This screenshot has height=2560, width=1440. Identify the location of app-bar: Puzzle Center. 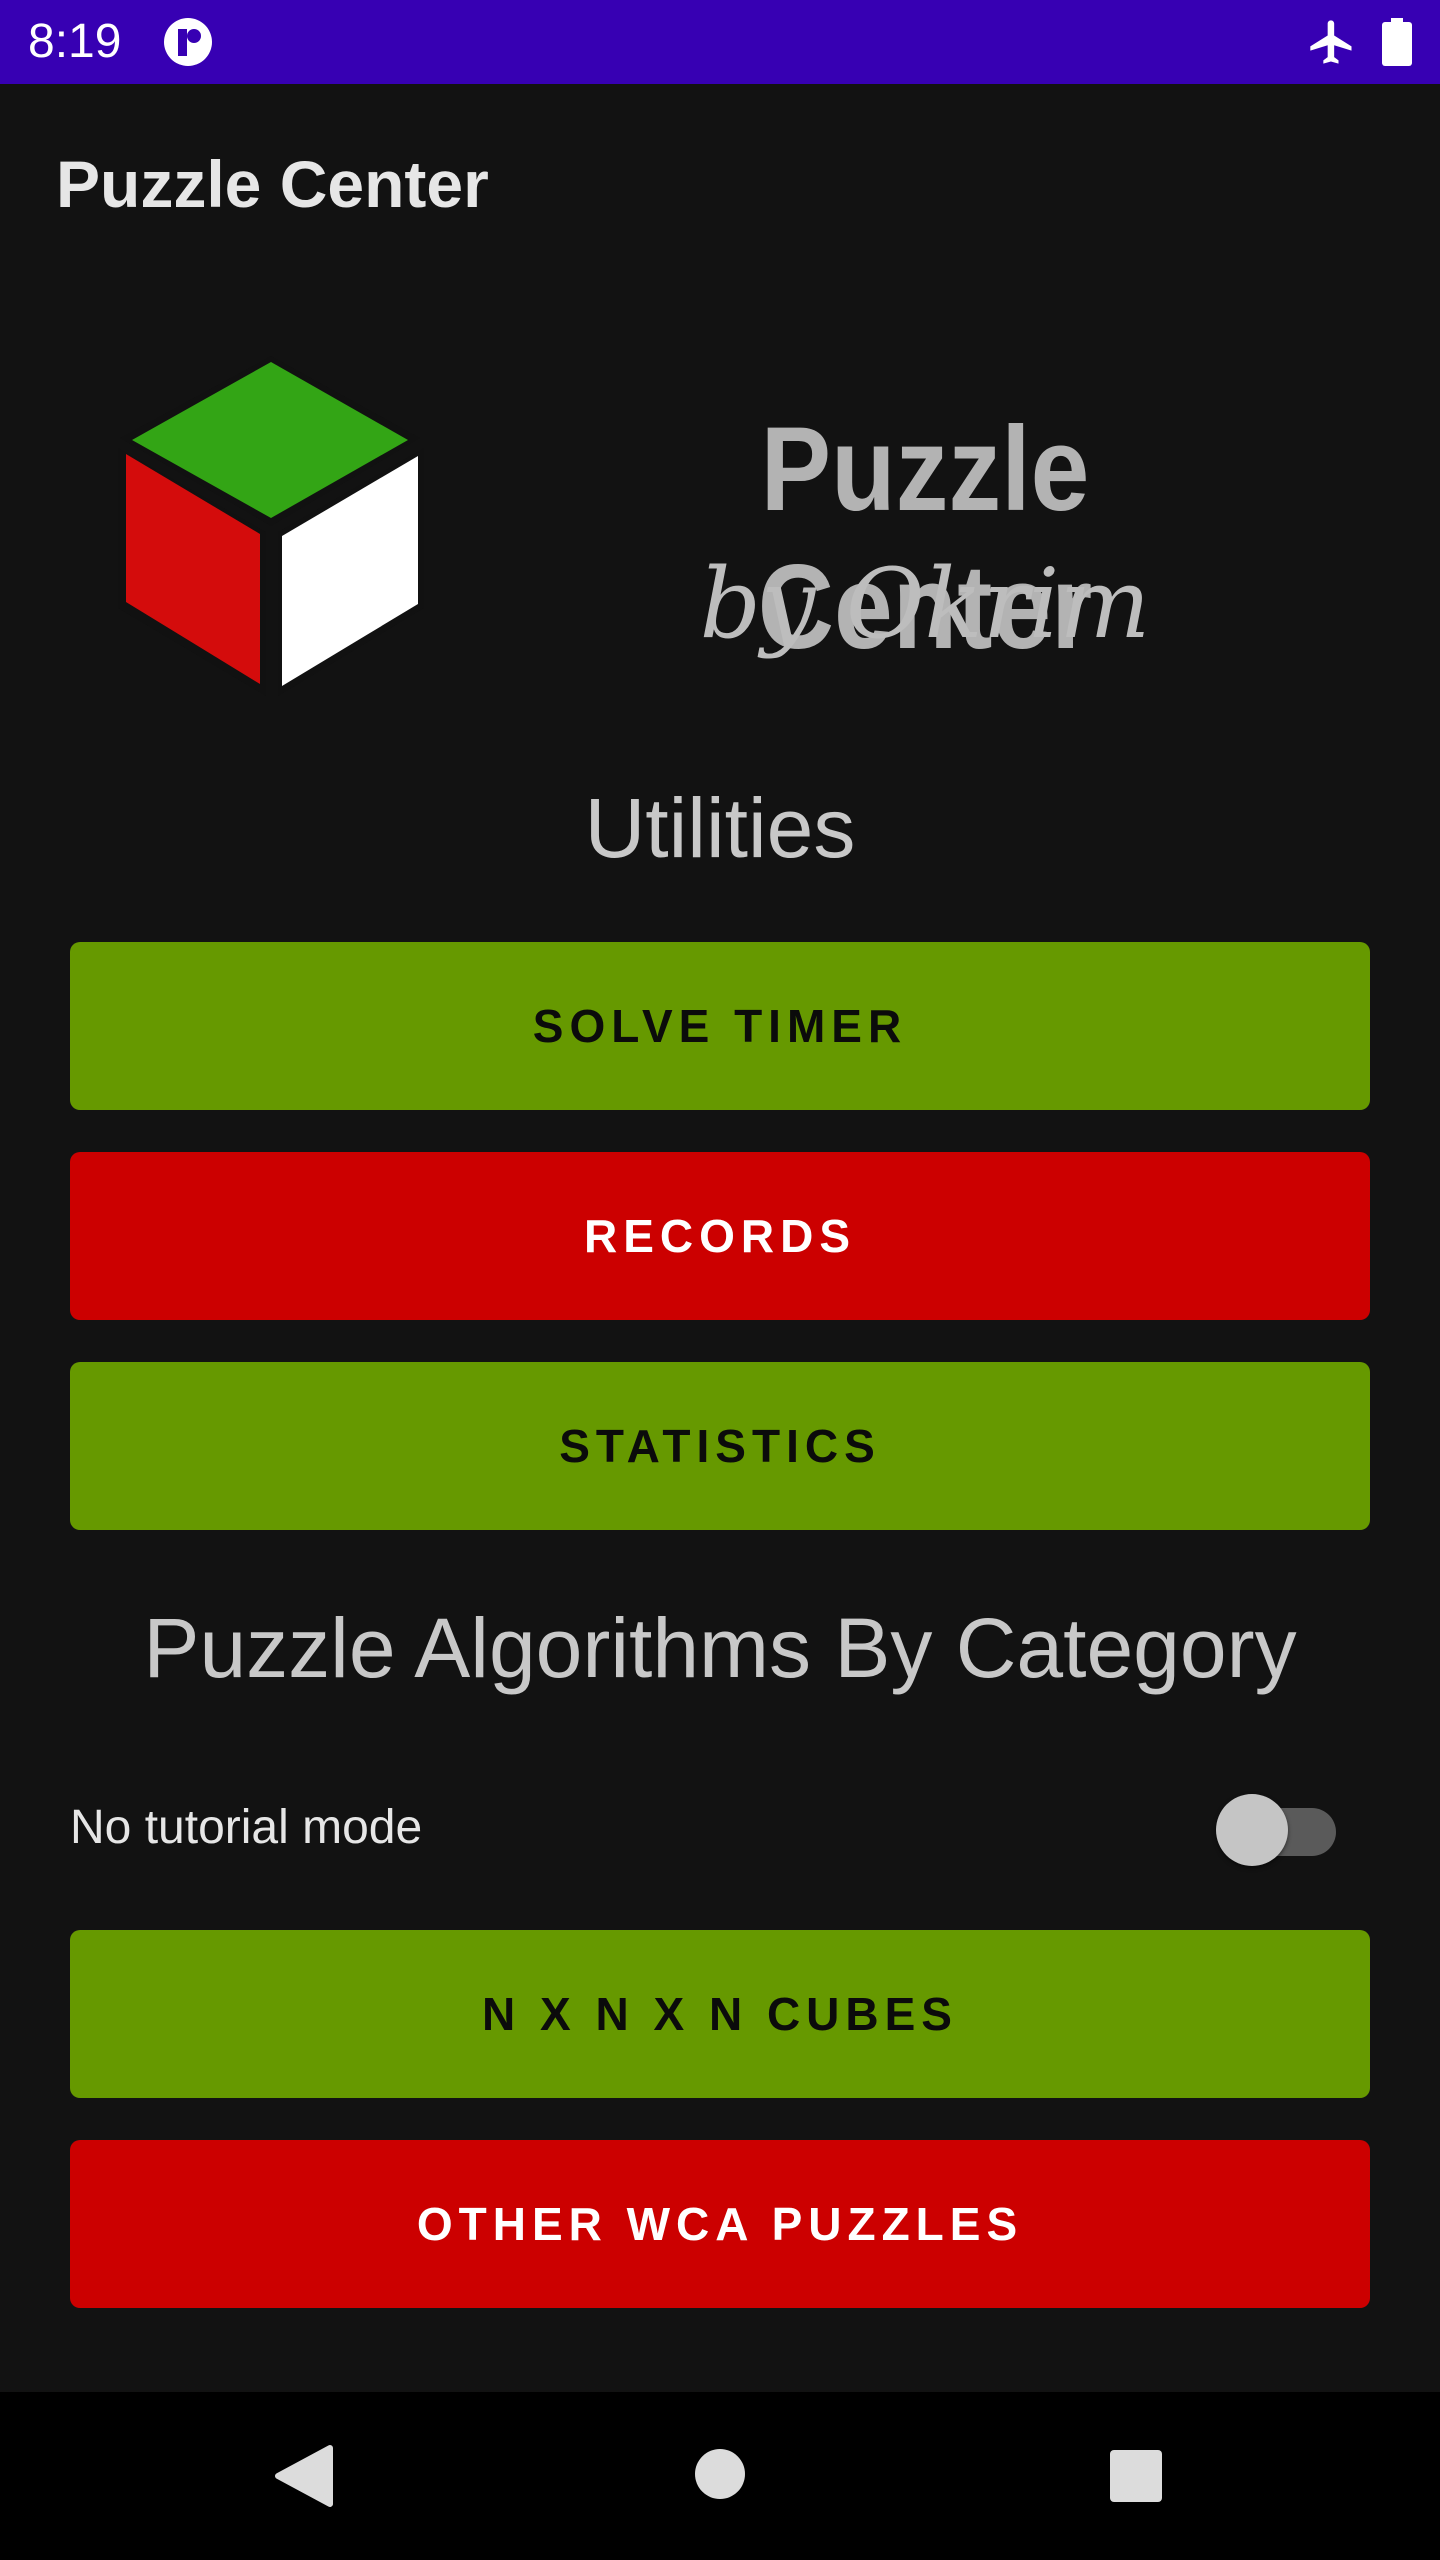
(720, 184).